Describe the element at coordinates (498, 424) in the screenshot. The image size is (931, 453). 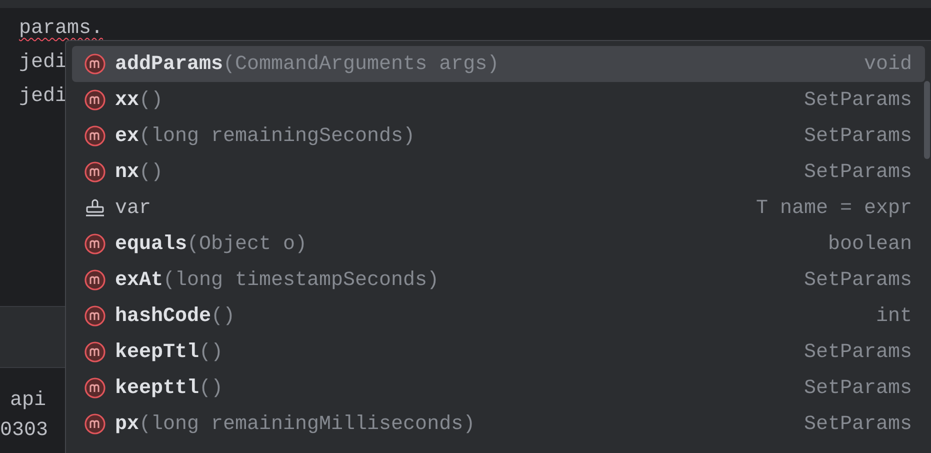
I see `completion-item: px(long remainingMilliseconds) SetParams` at that location.